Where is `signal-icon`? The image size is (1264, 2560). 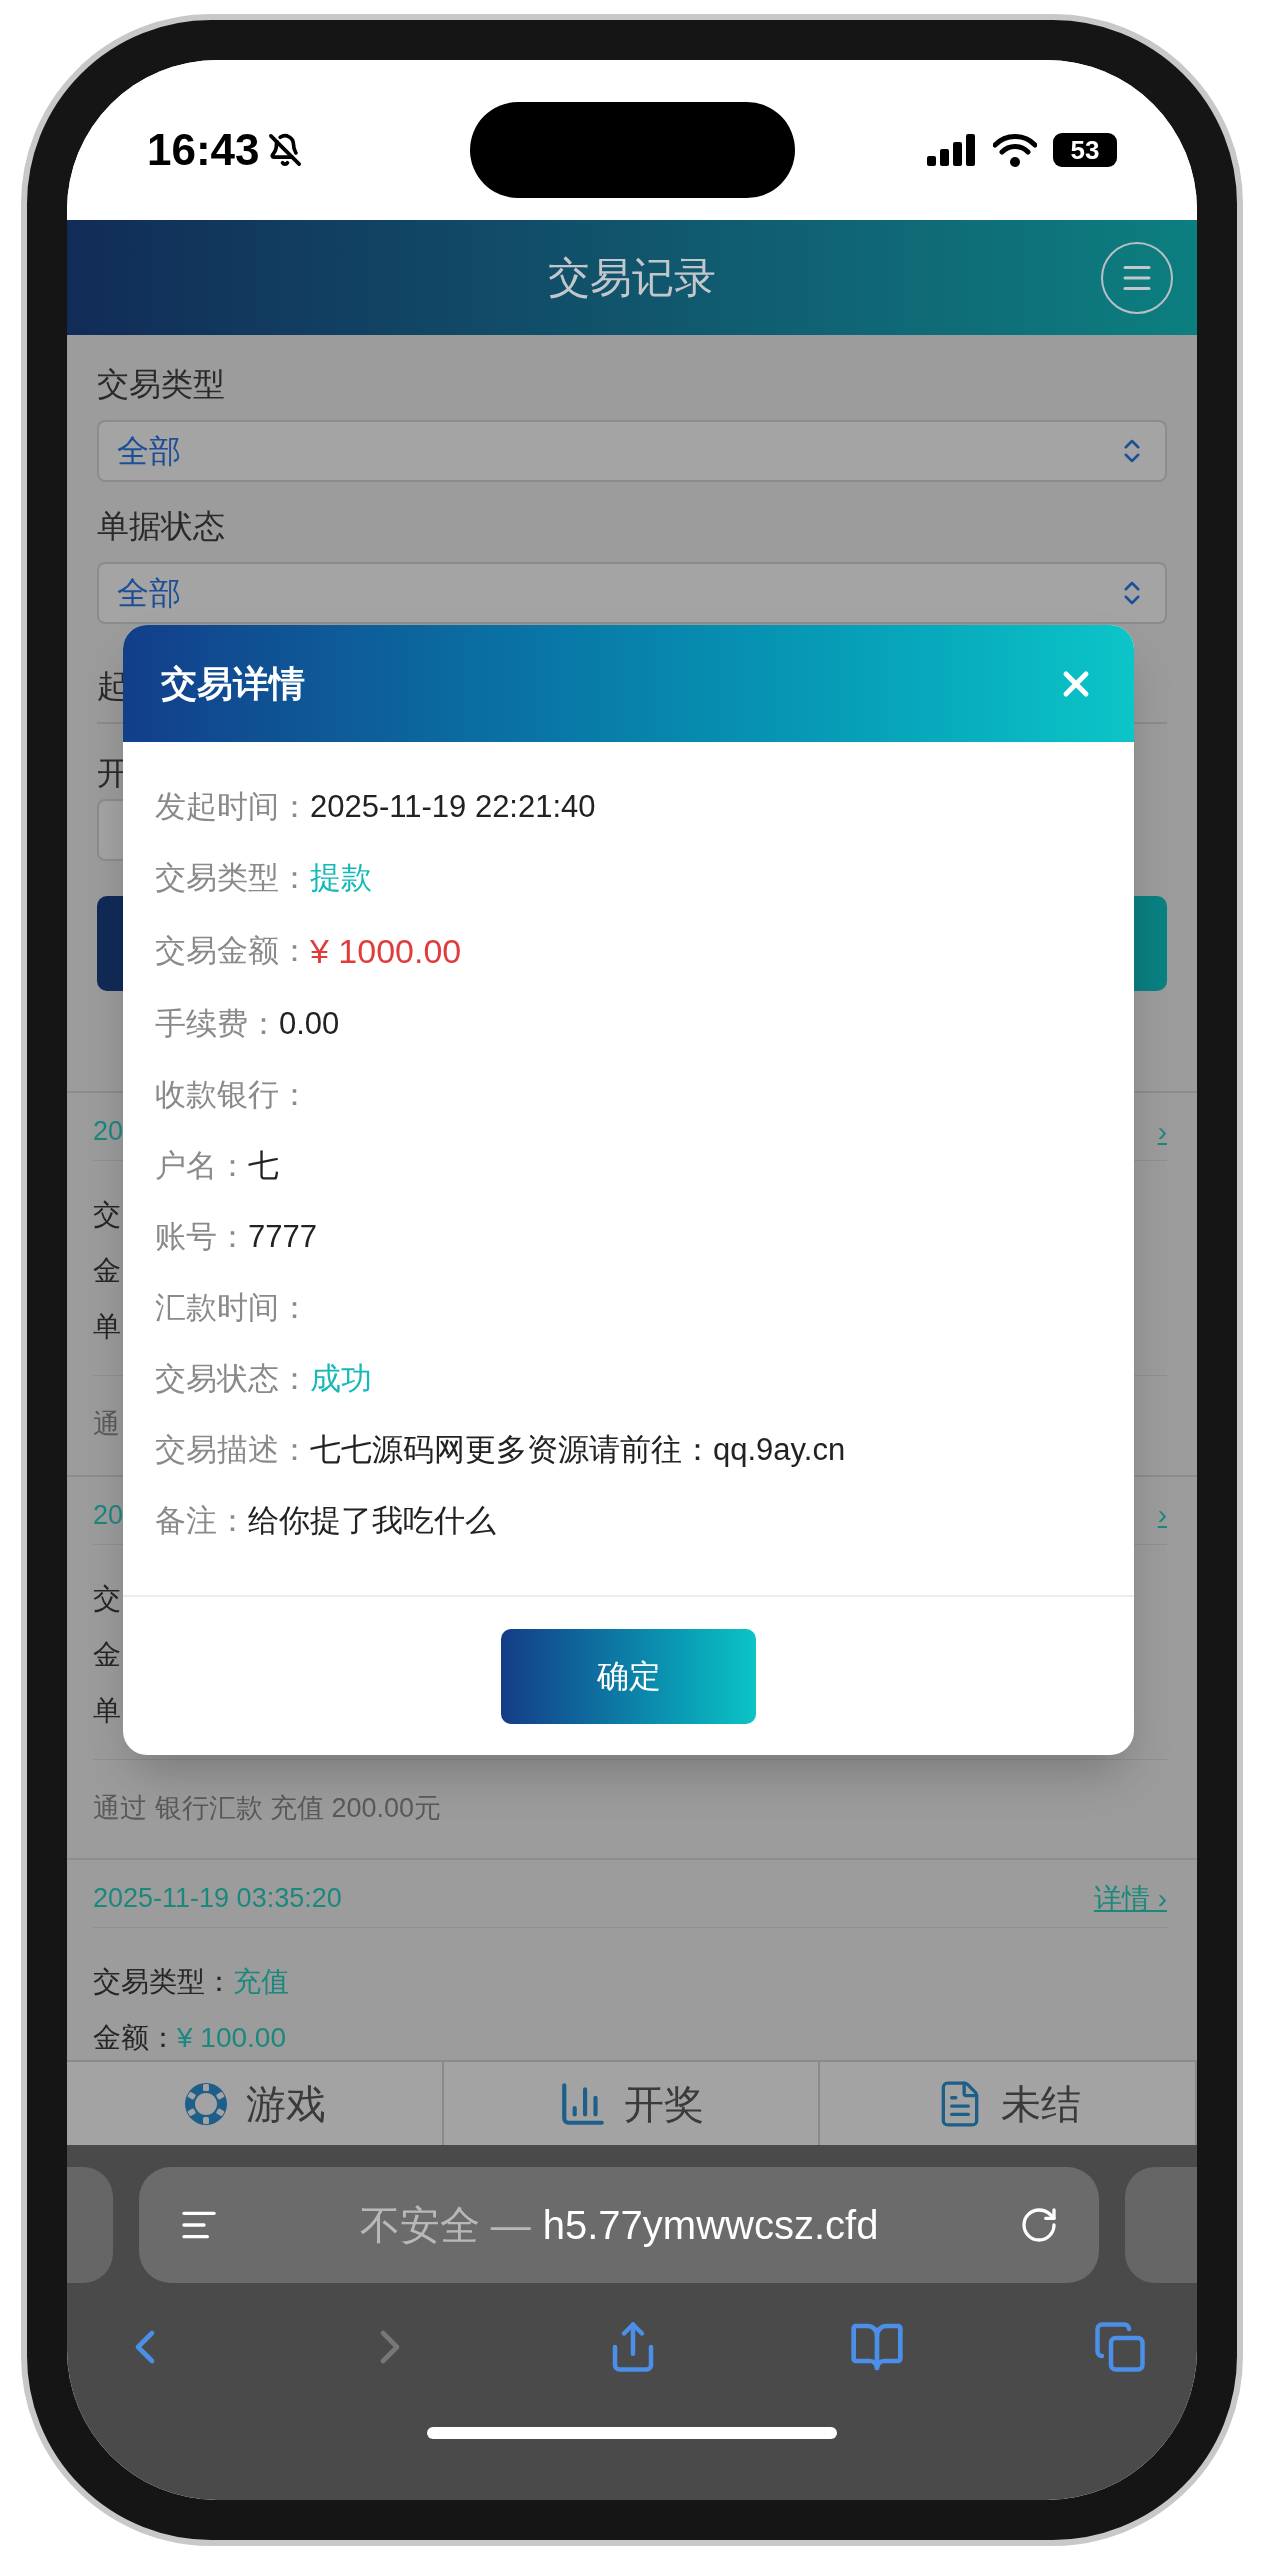
signal-icon is located at coordinates (952, 150).